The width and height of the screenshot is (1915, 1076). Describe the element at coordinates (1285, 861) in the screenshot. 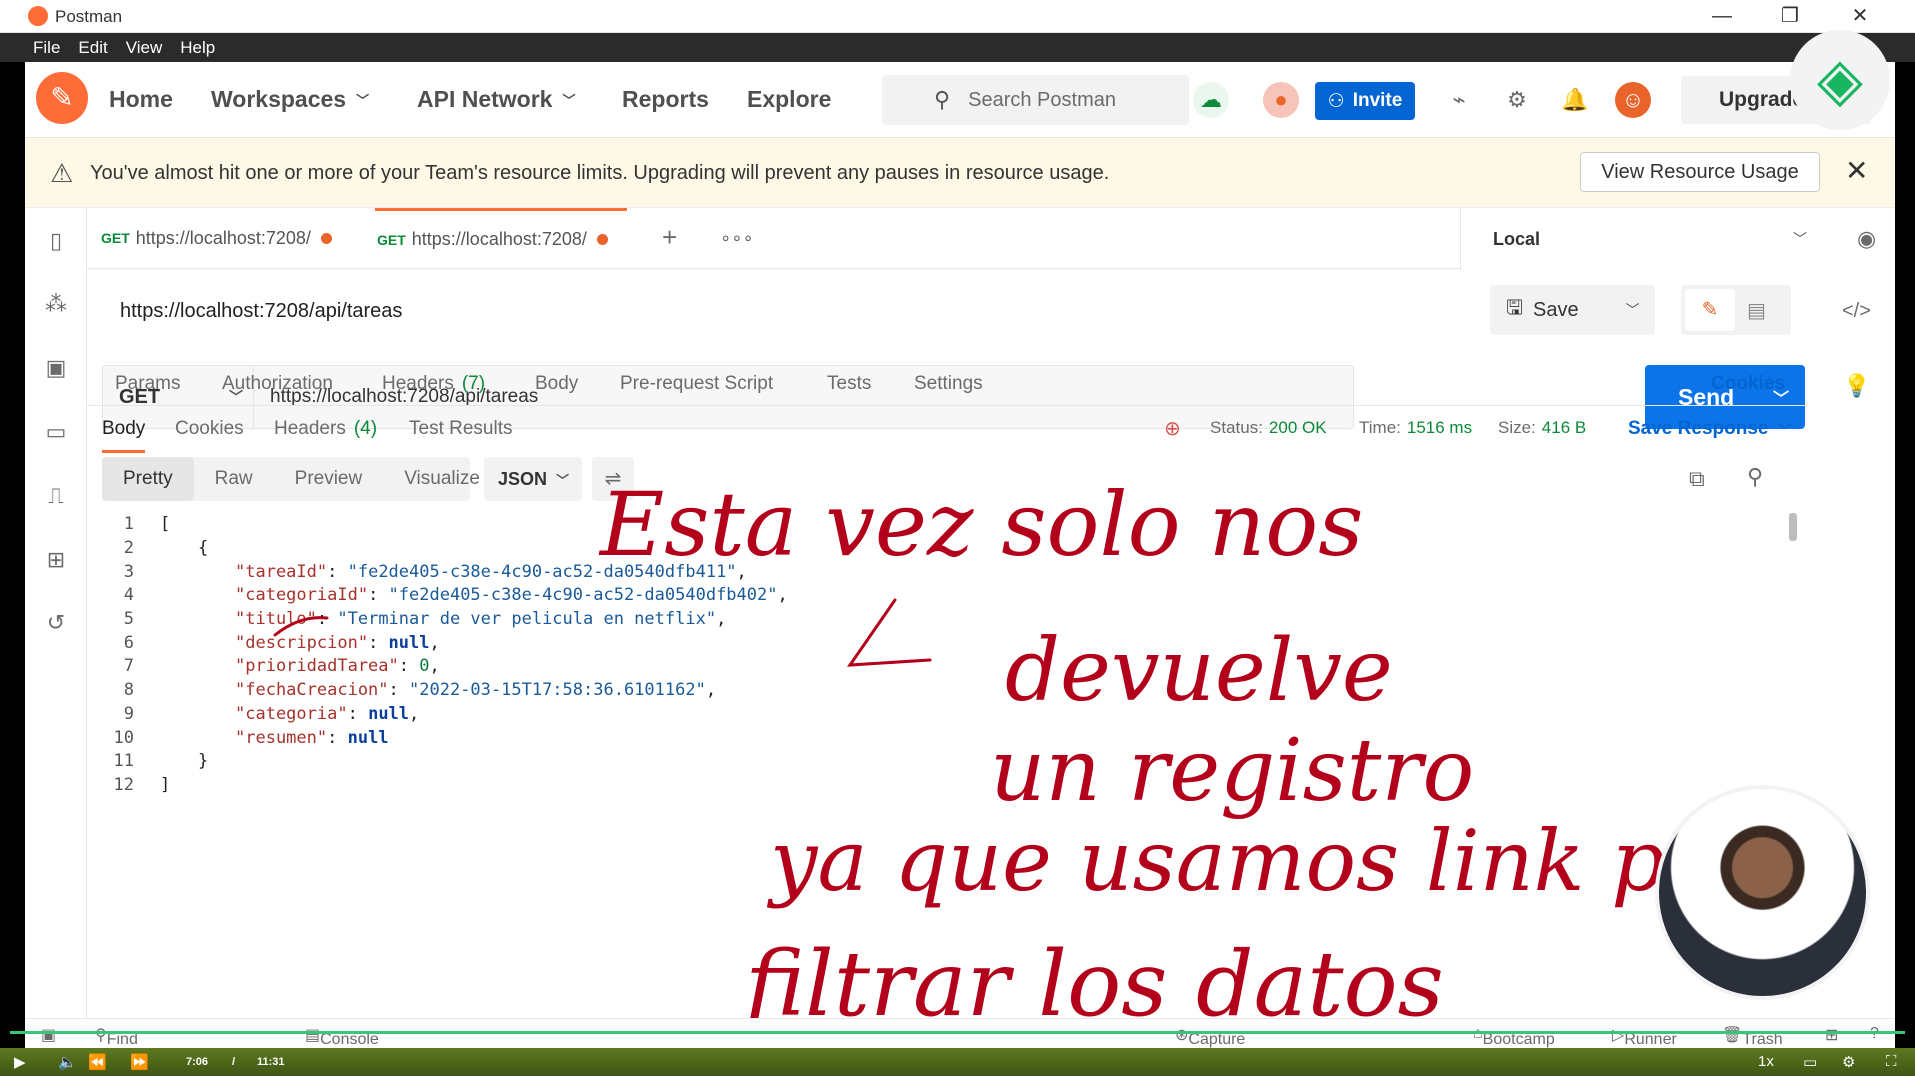

I see `handwriting-line: ya que usamos link para` at that location.